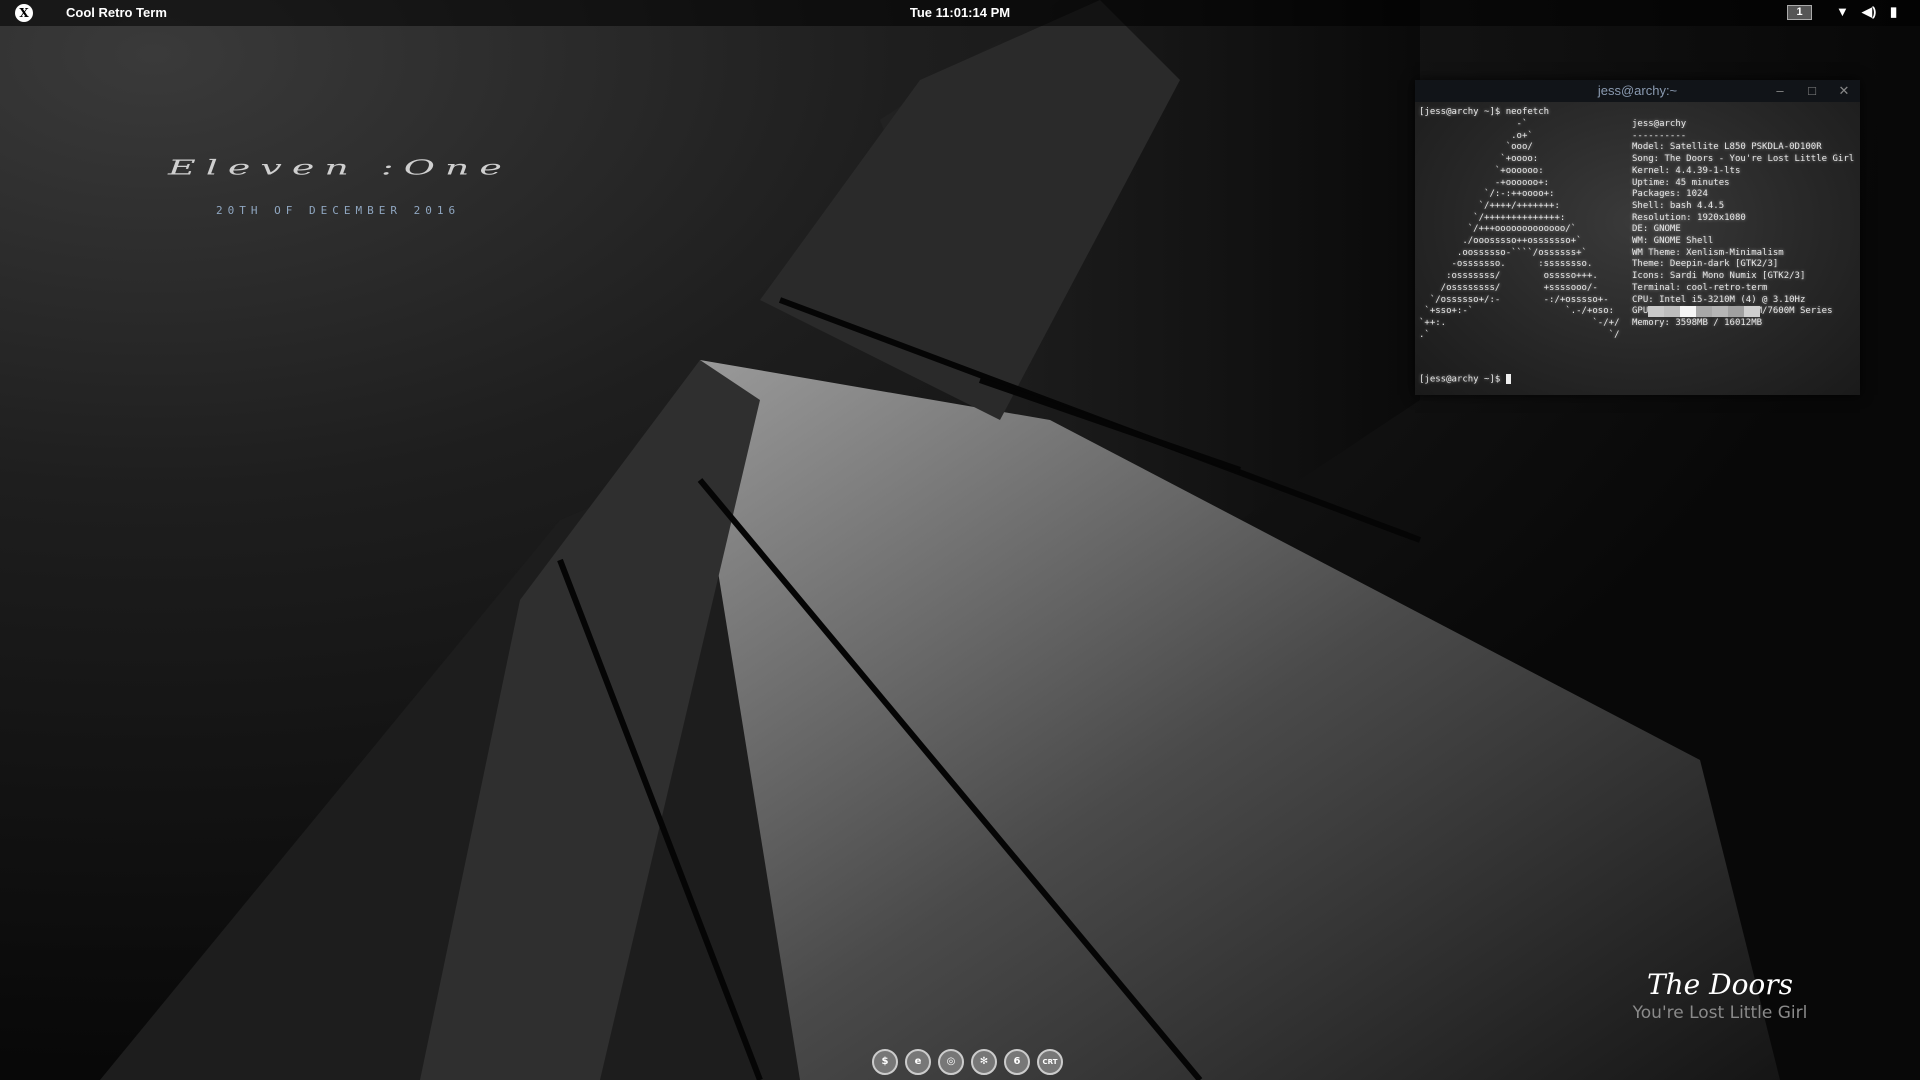 The height and width of the screenshot is (1080, 1920). Describe the element at coordinates (1780, 91) in the screenshot. I see `minimize-button: –` at that location.